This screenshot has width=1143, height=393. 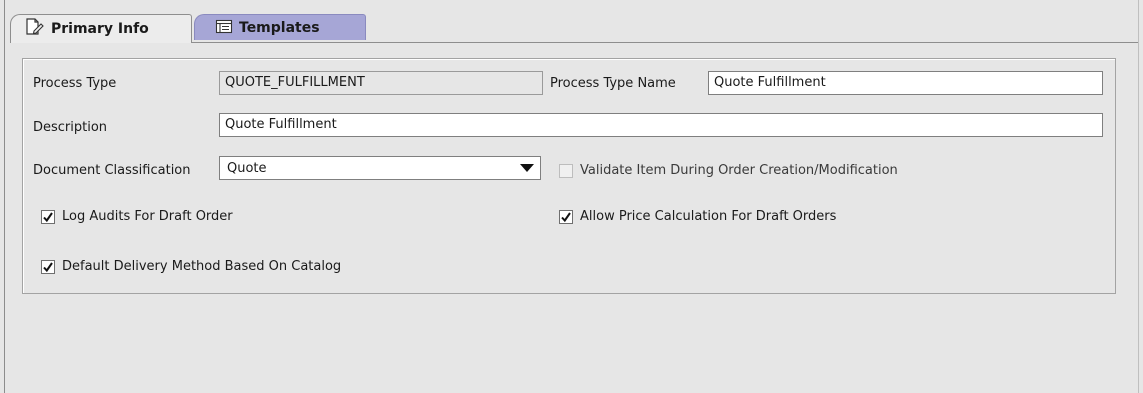 I want to click on allow-price-calculation-checkbox: Allow Price Calculation For Draft Orders, so click(x=697, y=216).